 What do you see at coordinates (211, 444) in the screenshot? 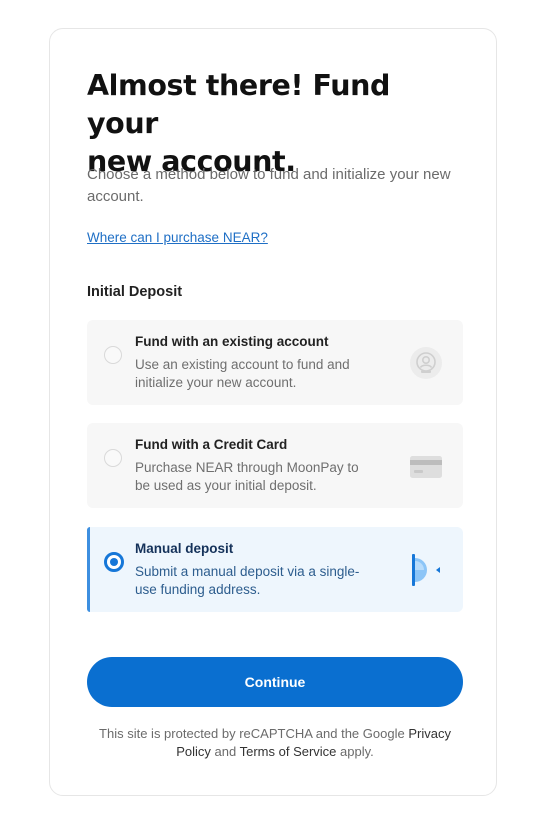
I see `option-title: Fund with a Credit Card` at bounding box center [211, 444].